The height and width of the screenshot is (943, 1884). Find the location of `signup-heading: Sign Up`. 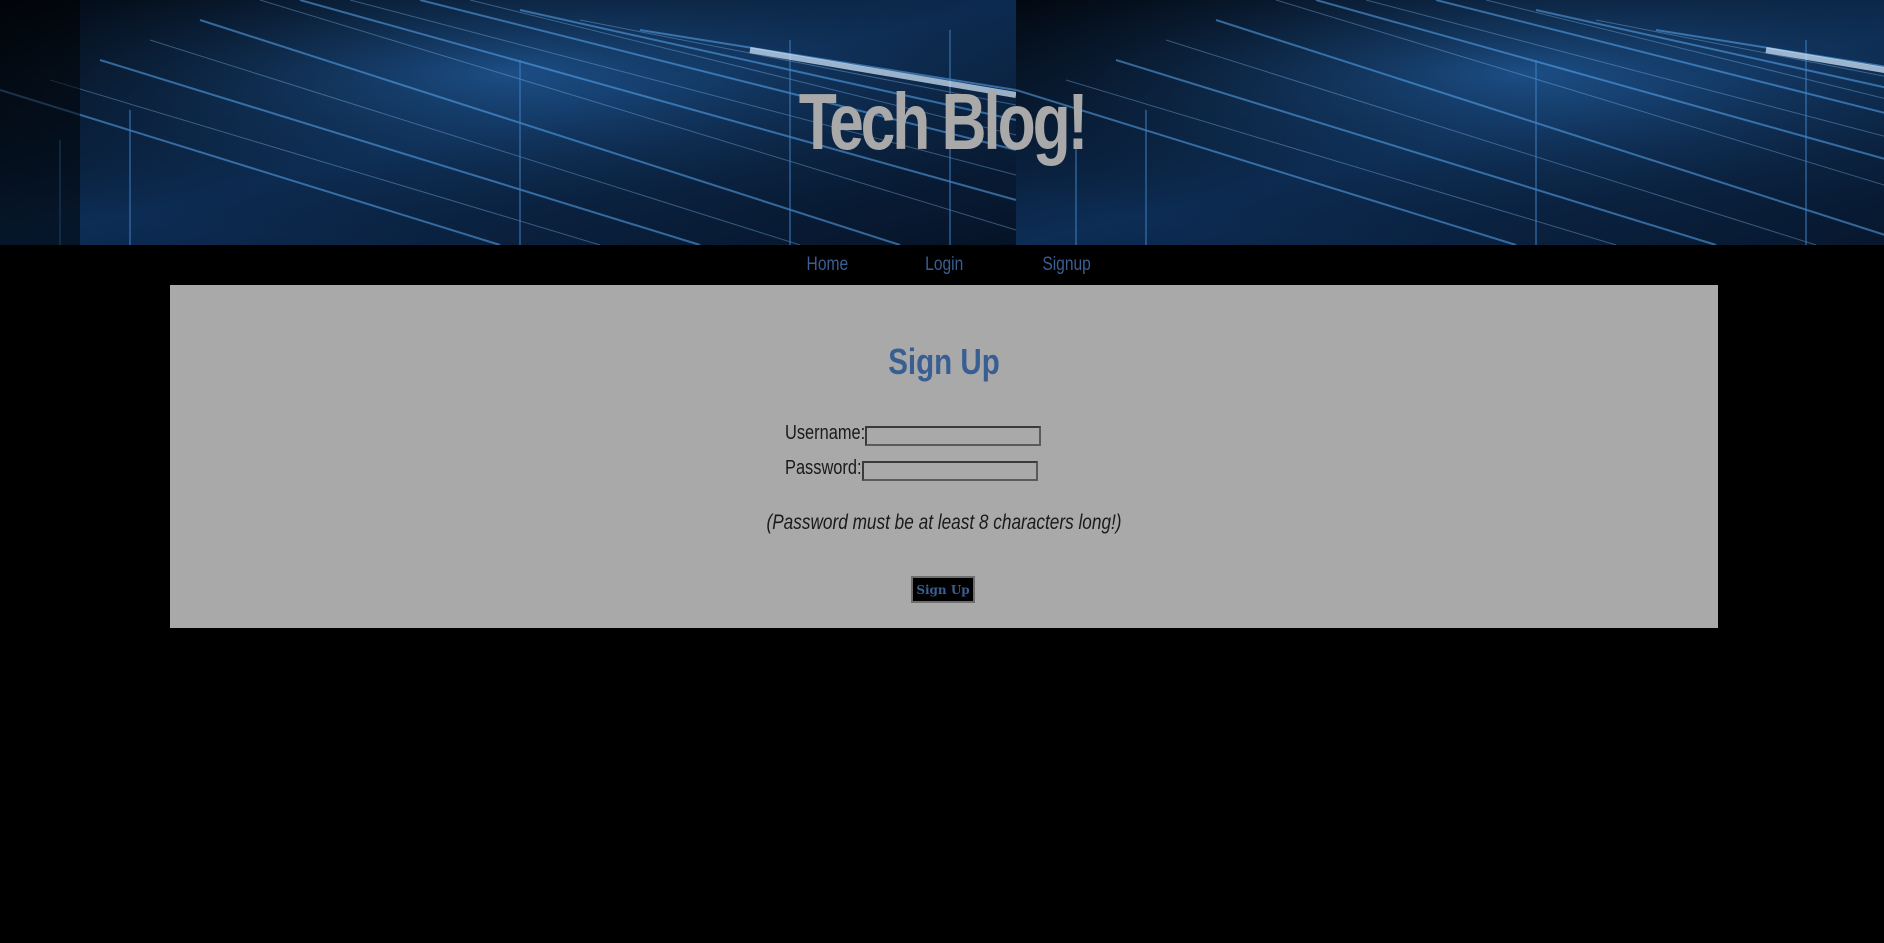

signup-heading: Sign Up is located at coordinates (944, 361).